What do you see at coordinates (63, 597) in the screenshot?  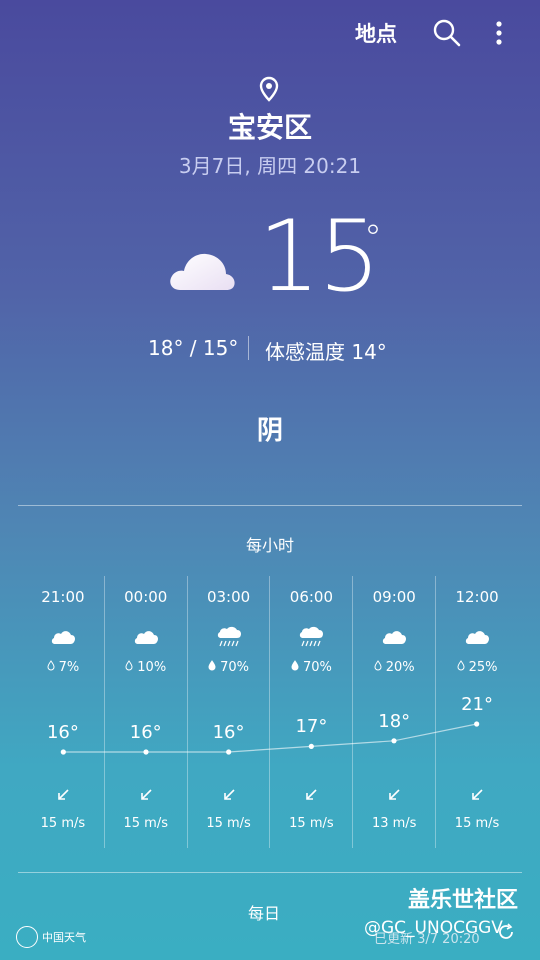 I see `hour-time: 21:00` at bounding box center [63, 597].